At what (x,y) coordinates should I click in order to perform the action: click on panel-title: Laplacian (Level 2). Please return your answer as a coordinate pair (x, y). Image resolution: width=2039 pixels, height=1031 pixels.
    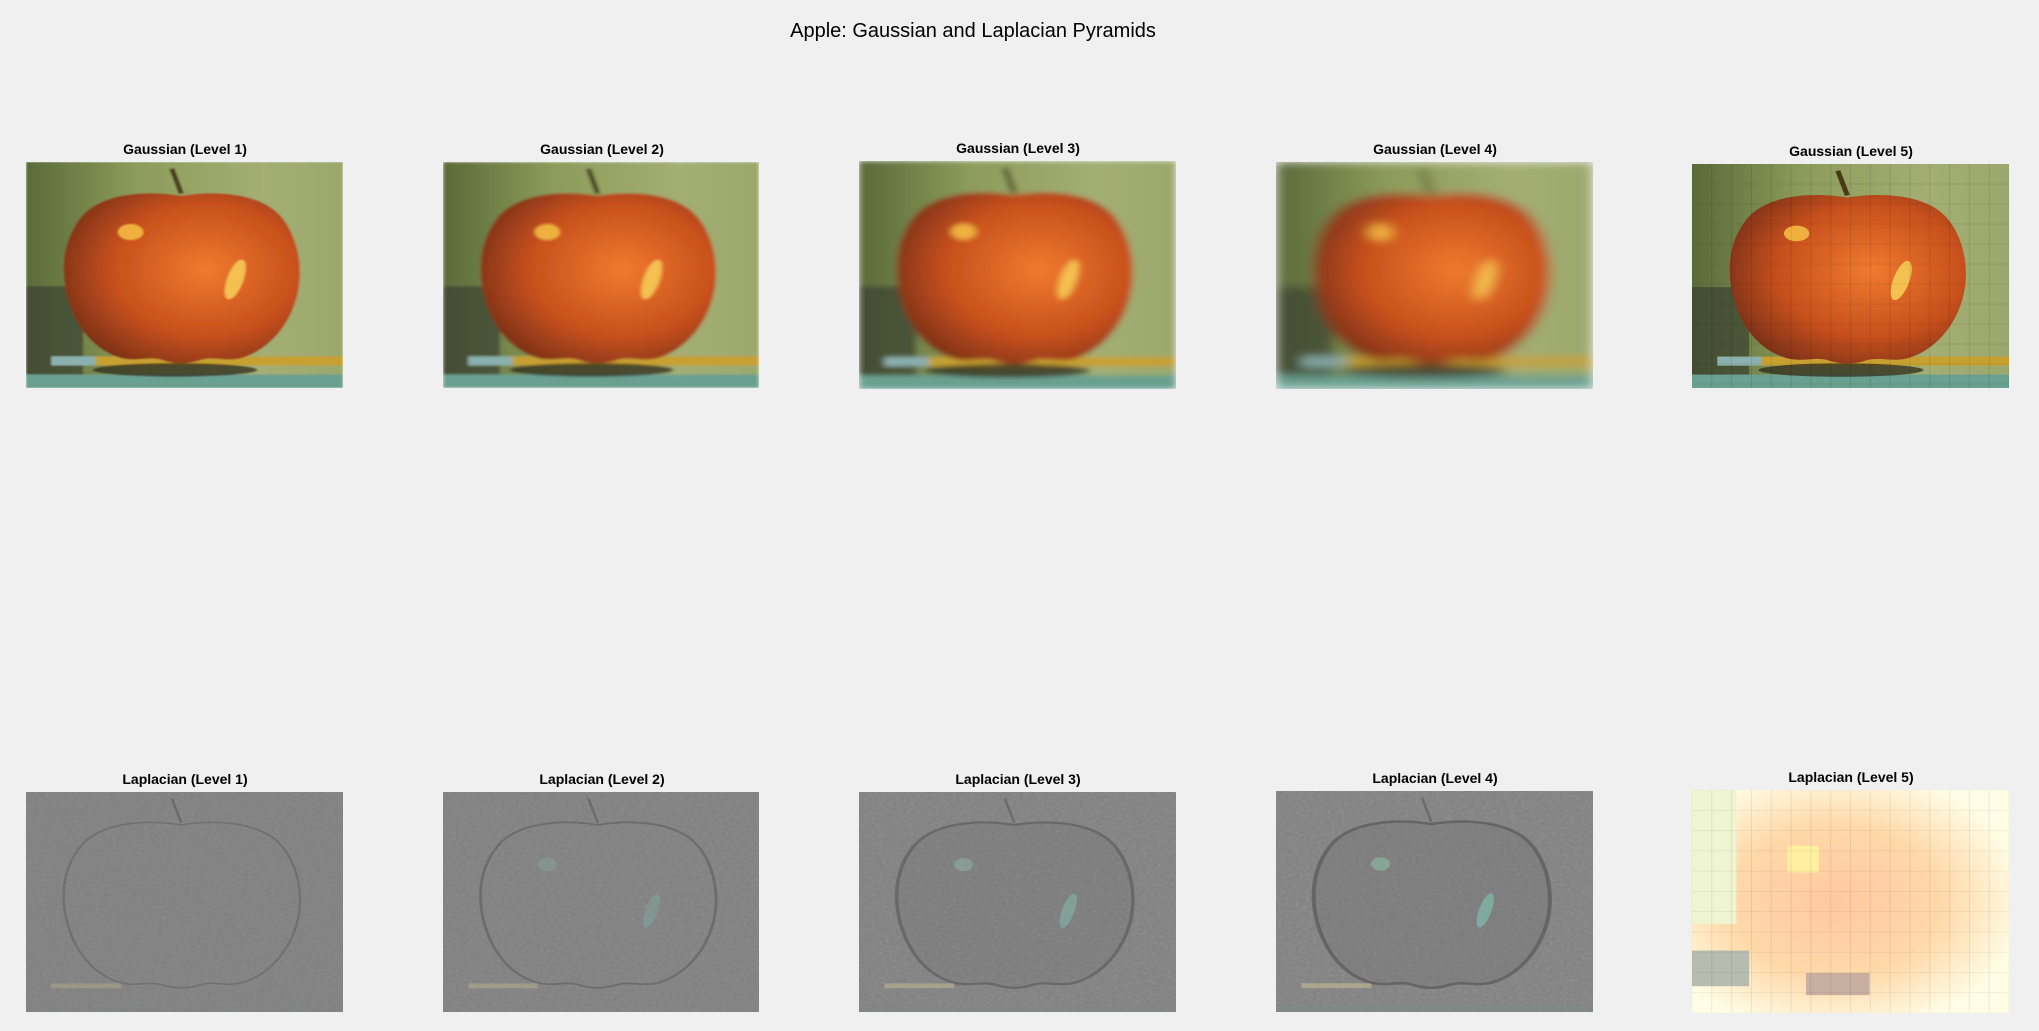
    Looking at the image, I should click on (602, 779).